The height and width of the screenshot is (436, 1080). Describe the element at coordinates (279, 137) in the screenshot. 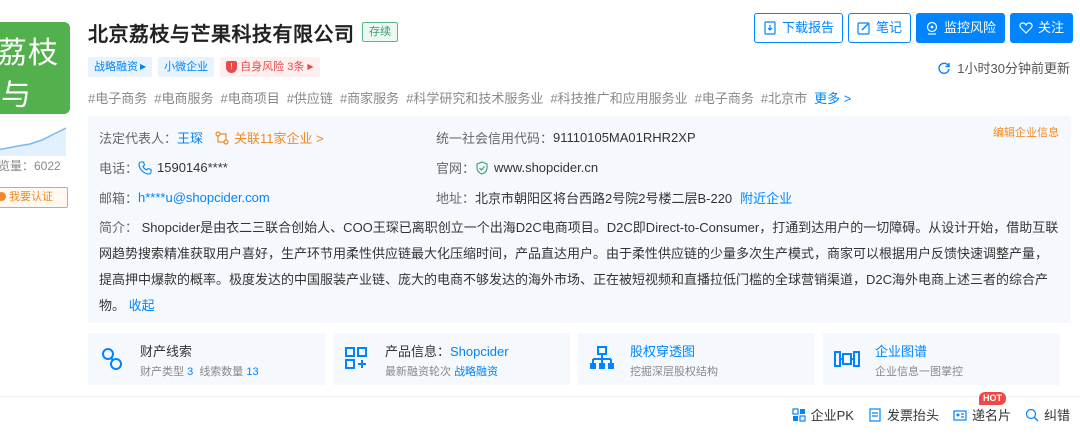

I see `related-companies-link: 关联11家企业 >` at that location.